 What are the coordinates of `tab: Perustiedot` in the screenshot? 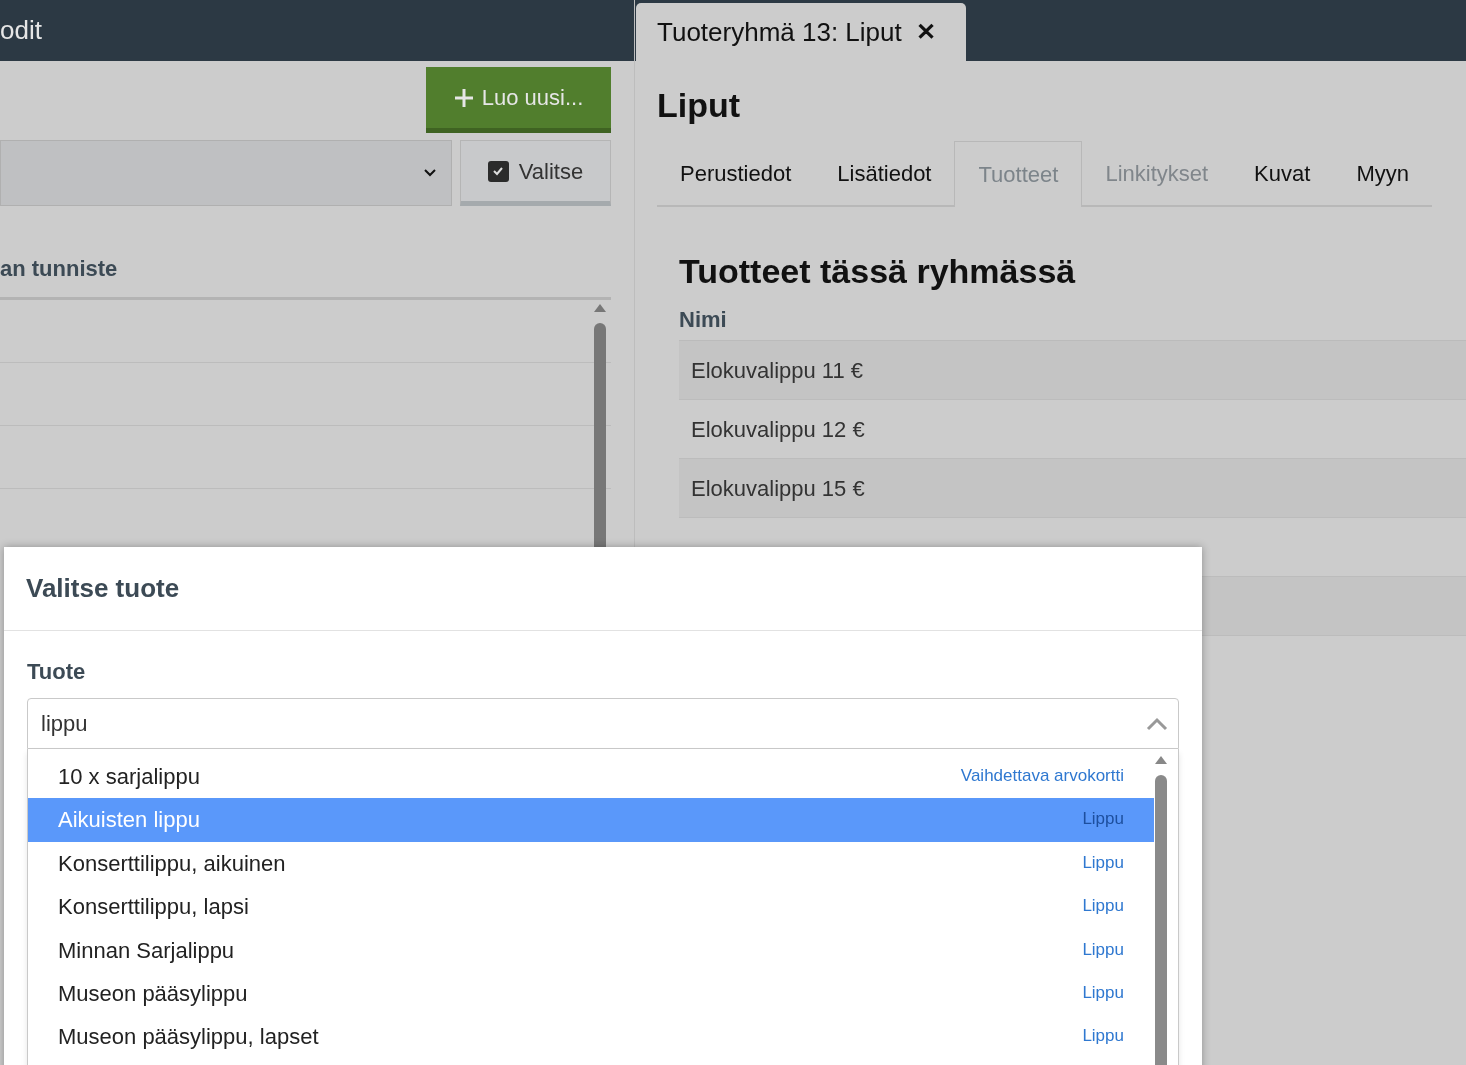 It's located at (736, 174).